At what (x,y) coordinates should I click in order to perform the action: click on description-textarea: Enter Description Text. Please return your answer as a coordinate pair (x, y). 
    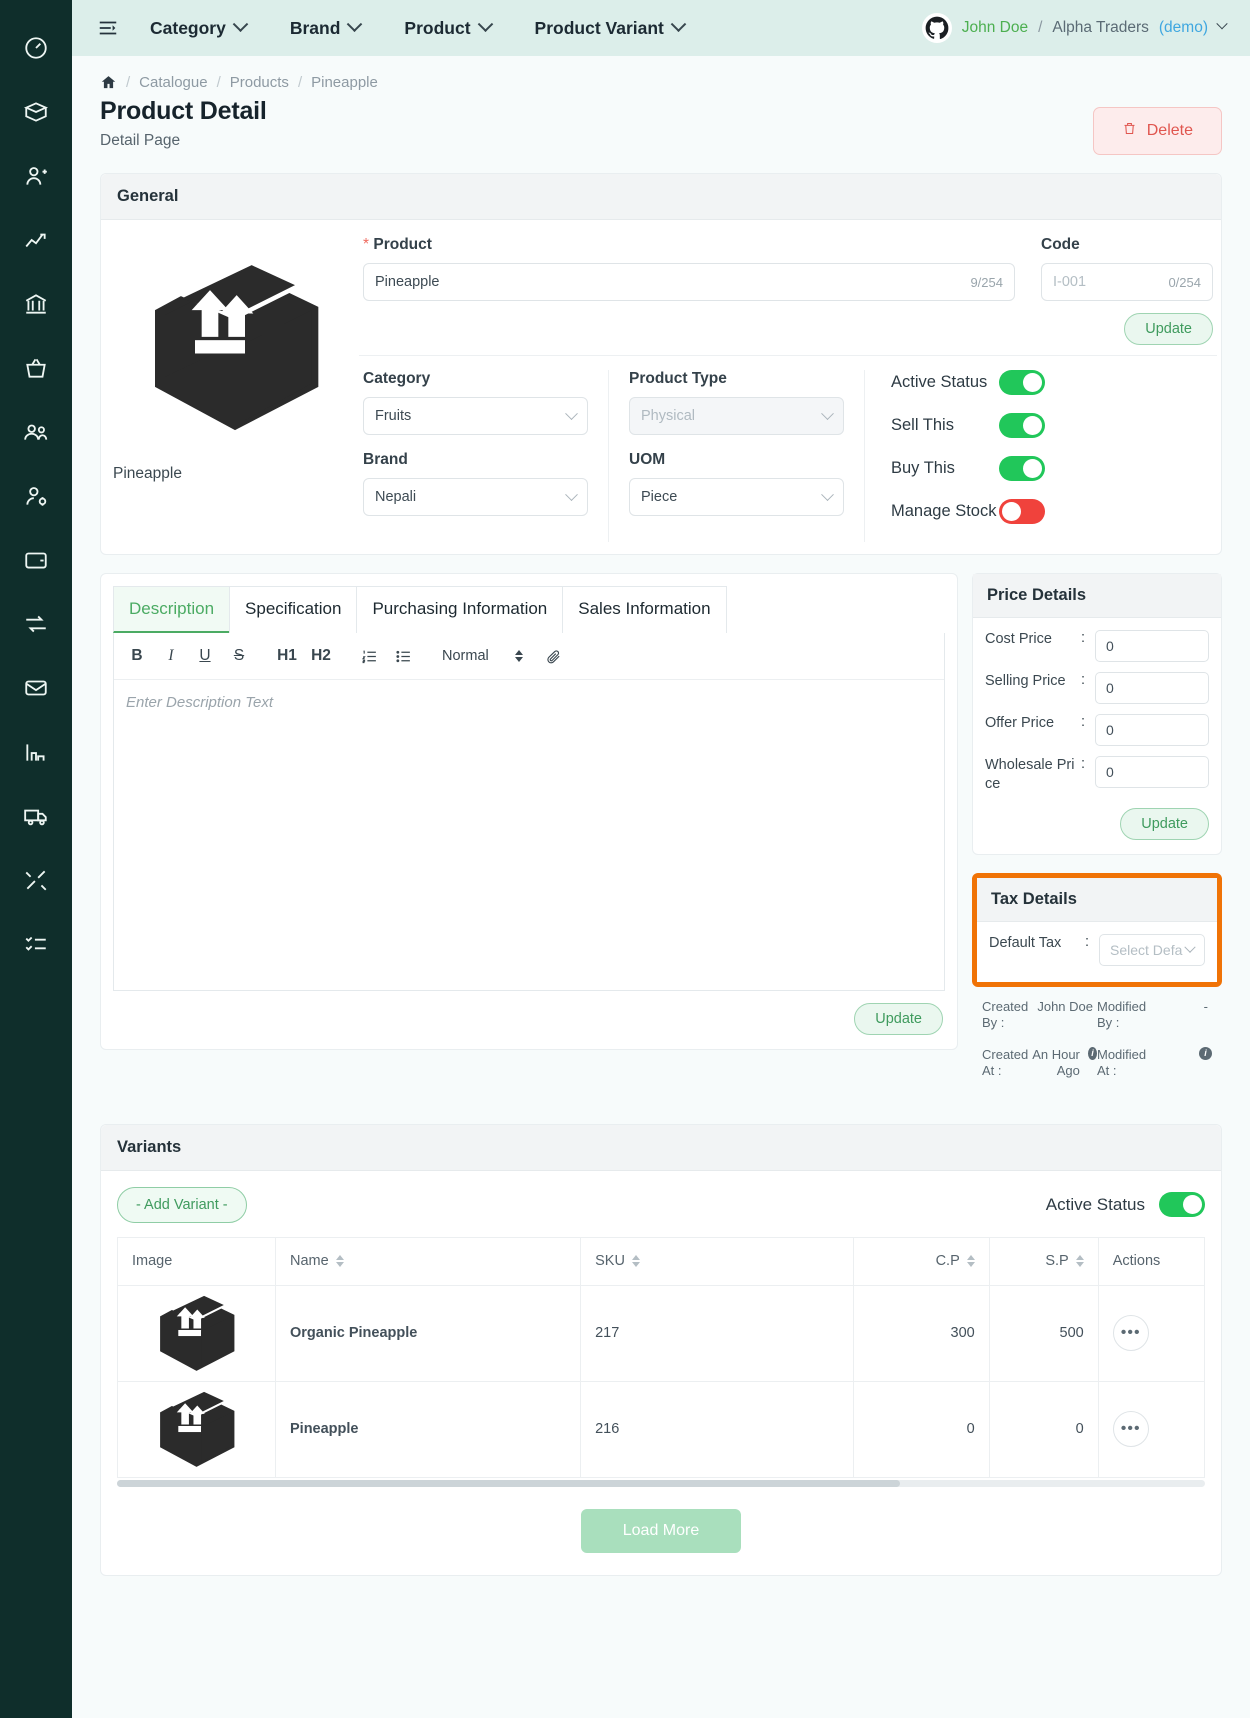
    Looking at the image, I should click on (529, 835).